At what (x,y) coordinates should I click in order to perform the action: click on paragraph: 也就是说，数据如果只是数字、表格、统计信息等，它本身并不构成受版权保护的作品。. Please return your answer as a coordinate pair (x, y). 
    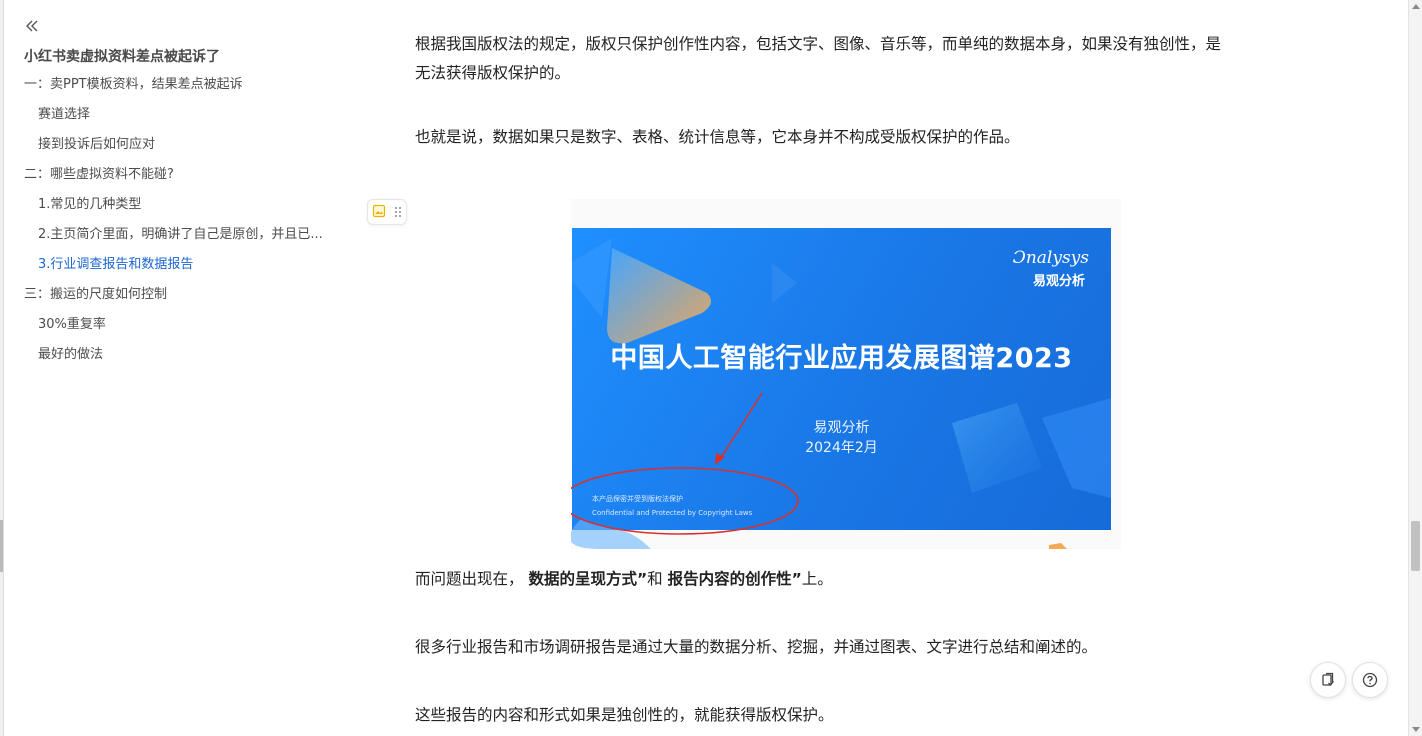
    Looking at the image, I should click on (717, 137).